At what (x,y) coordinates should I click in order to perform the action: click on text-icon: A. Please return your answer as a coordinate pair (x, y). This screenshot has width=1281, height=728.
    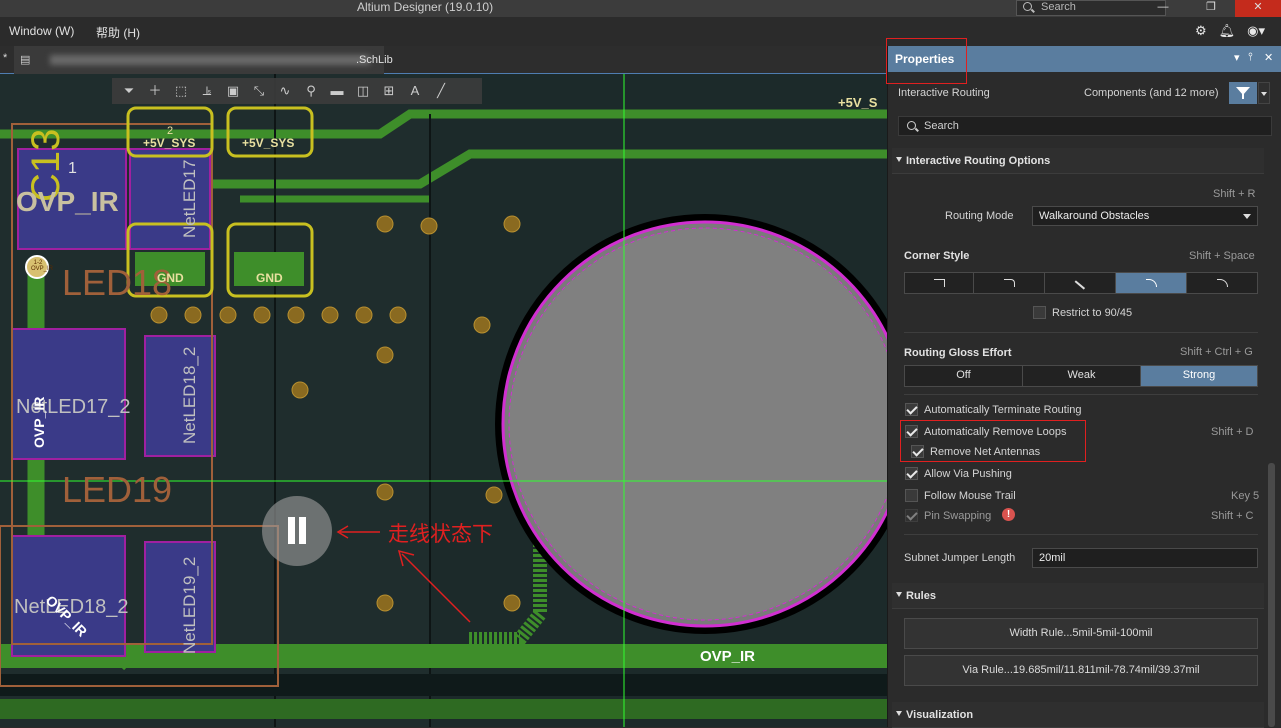
    Looking at the image, I should click on (415, 91).